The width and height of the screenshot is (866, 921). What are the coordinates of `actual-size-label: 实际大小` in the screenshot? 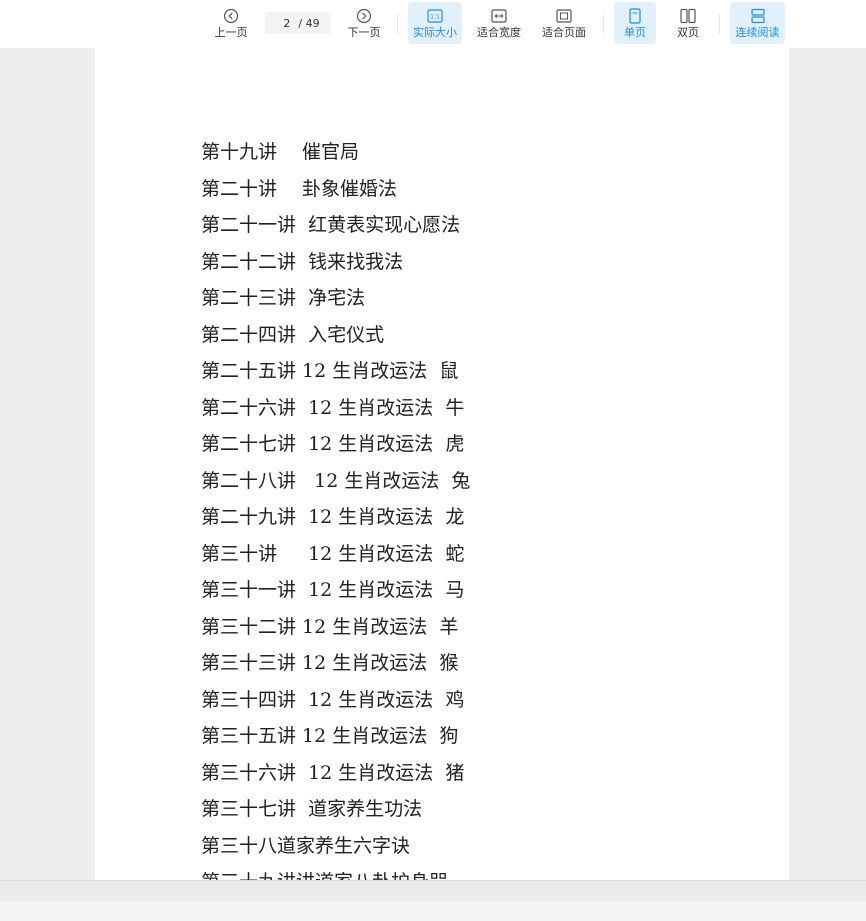 It's located at (435, 32).